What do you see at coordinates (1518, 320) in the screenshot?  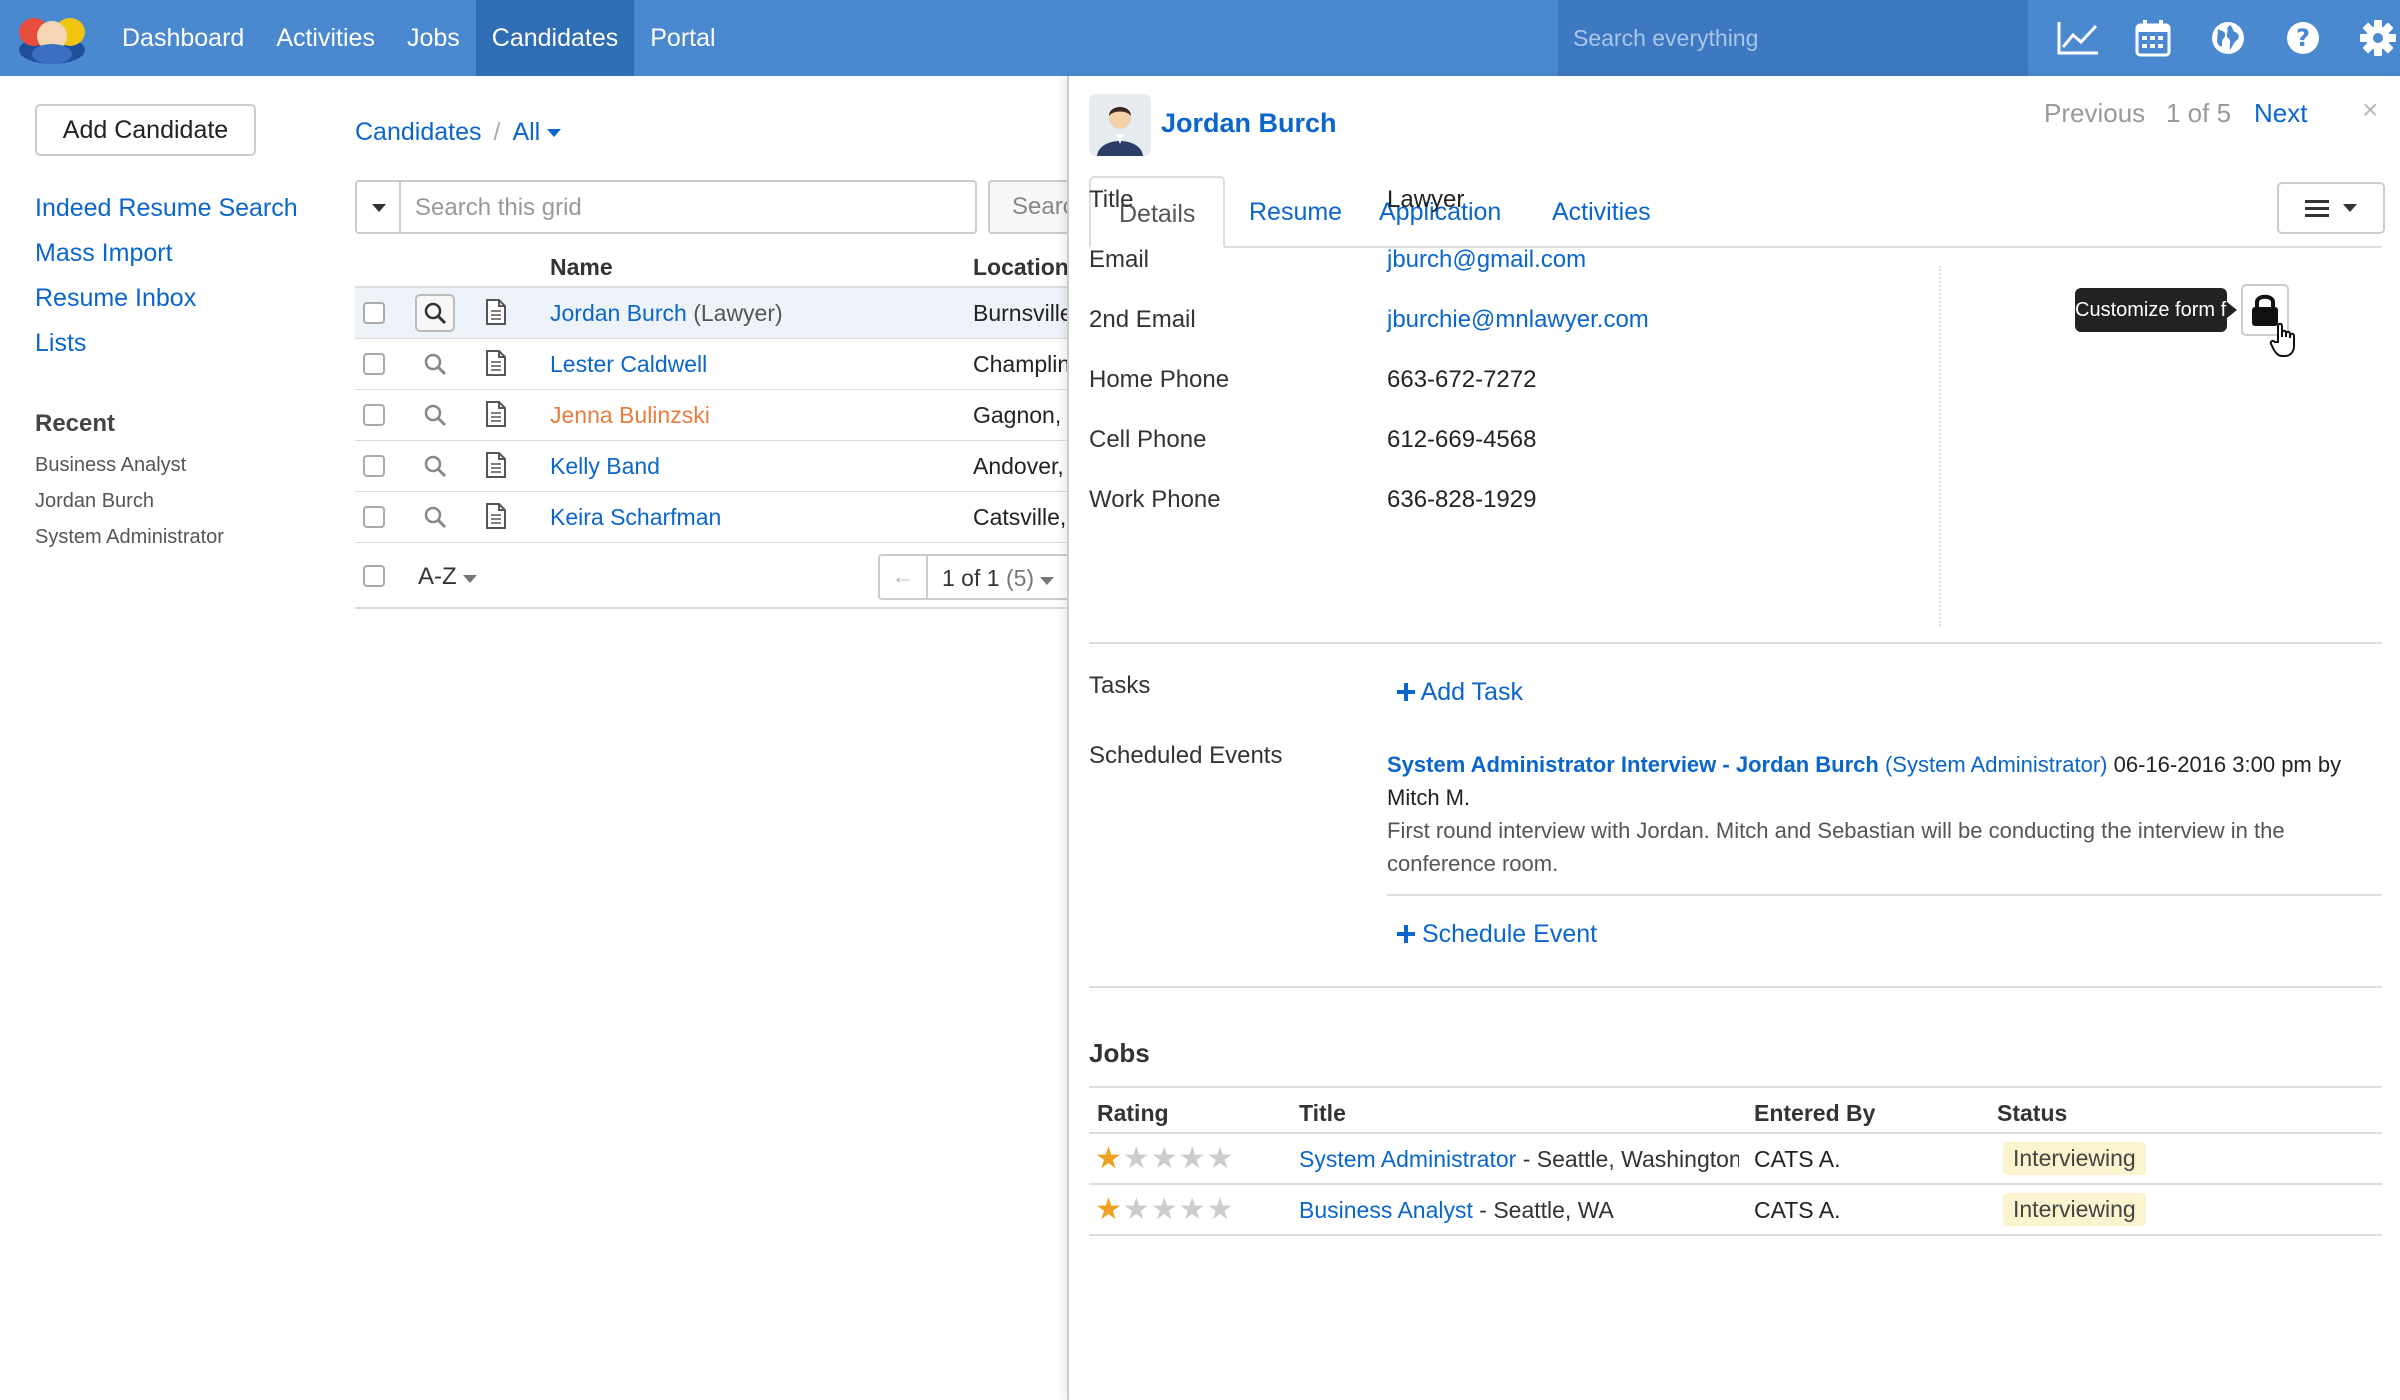 I see `field-value: jburchie@mnlawyer.com` at bounding box center [1518, 320].